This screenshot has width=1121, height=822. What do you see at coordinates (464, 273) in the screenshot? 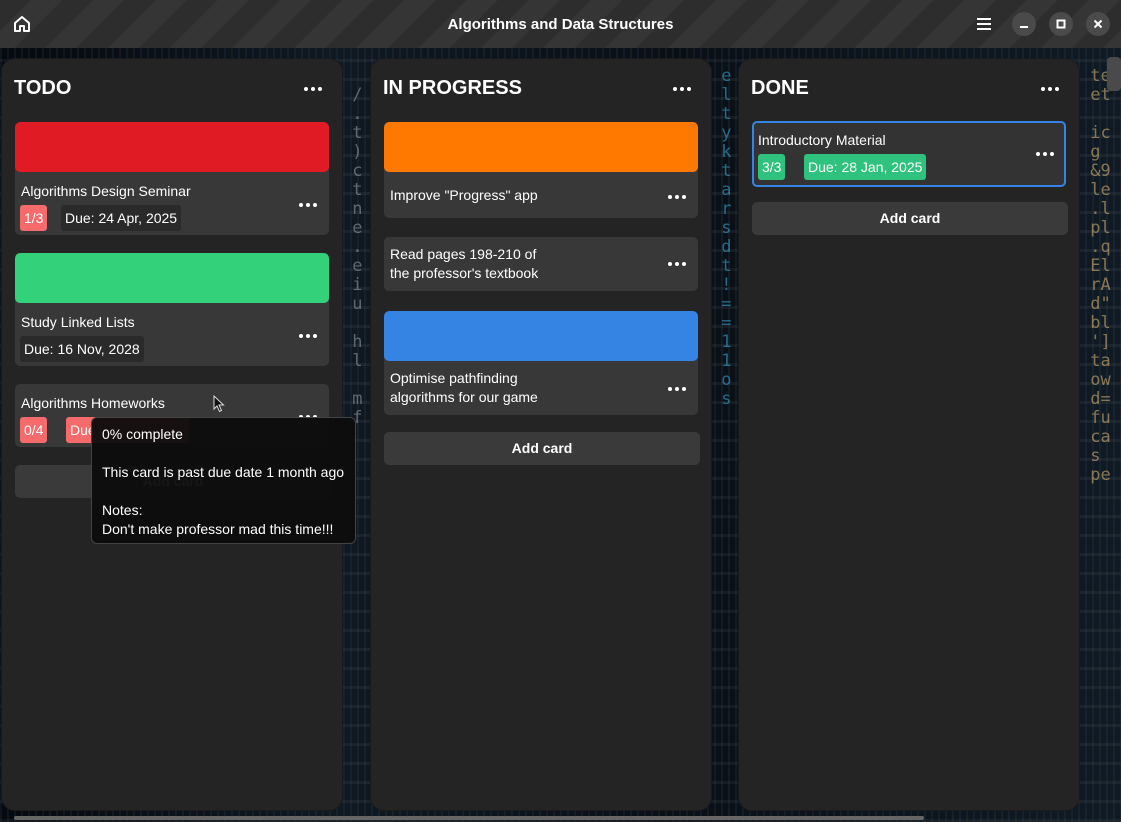
I see `card-title-line: the professor's textbook` at bounding box center [464, 273].